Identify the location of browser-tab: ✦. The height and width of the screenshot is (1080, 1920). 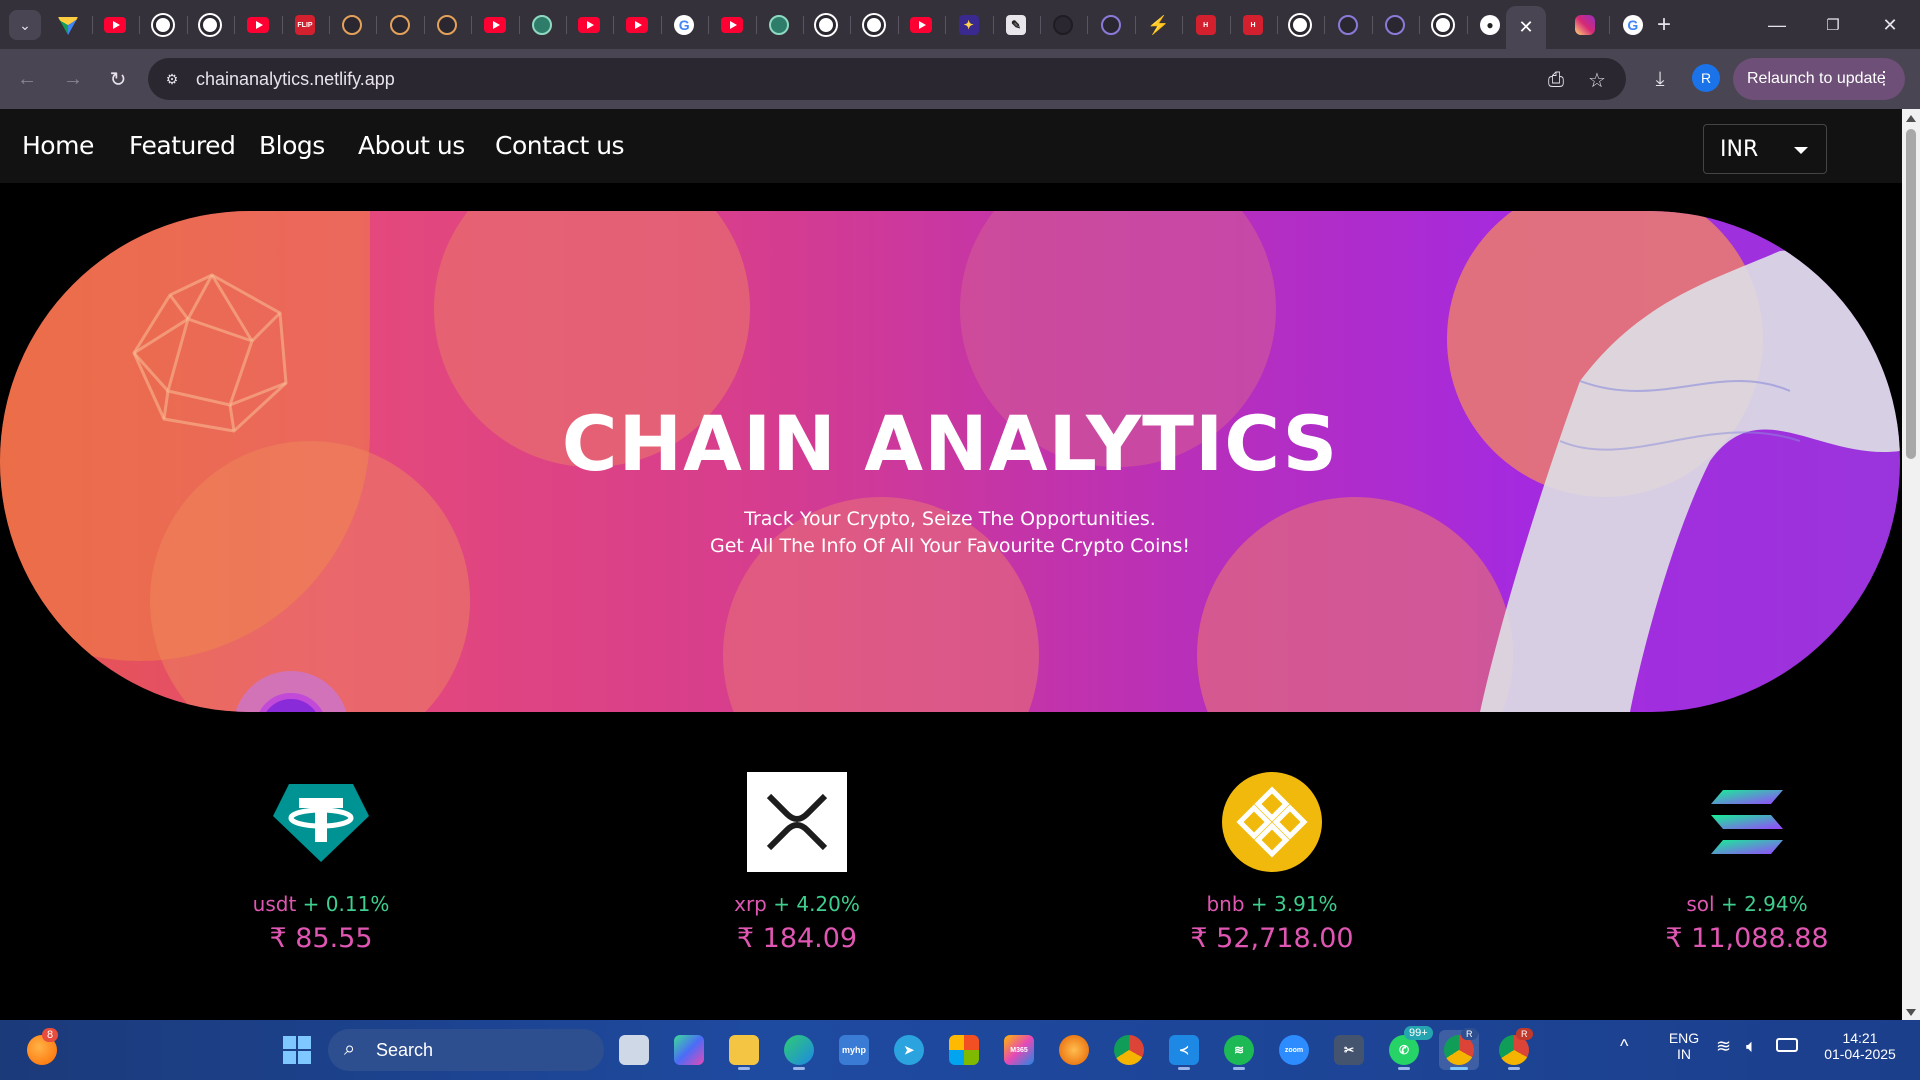
(969, 25).